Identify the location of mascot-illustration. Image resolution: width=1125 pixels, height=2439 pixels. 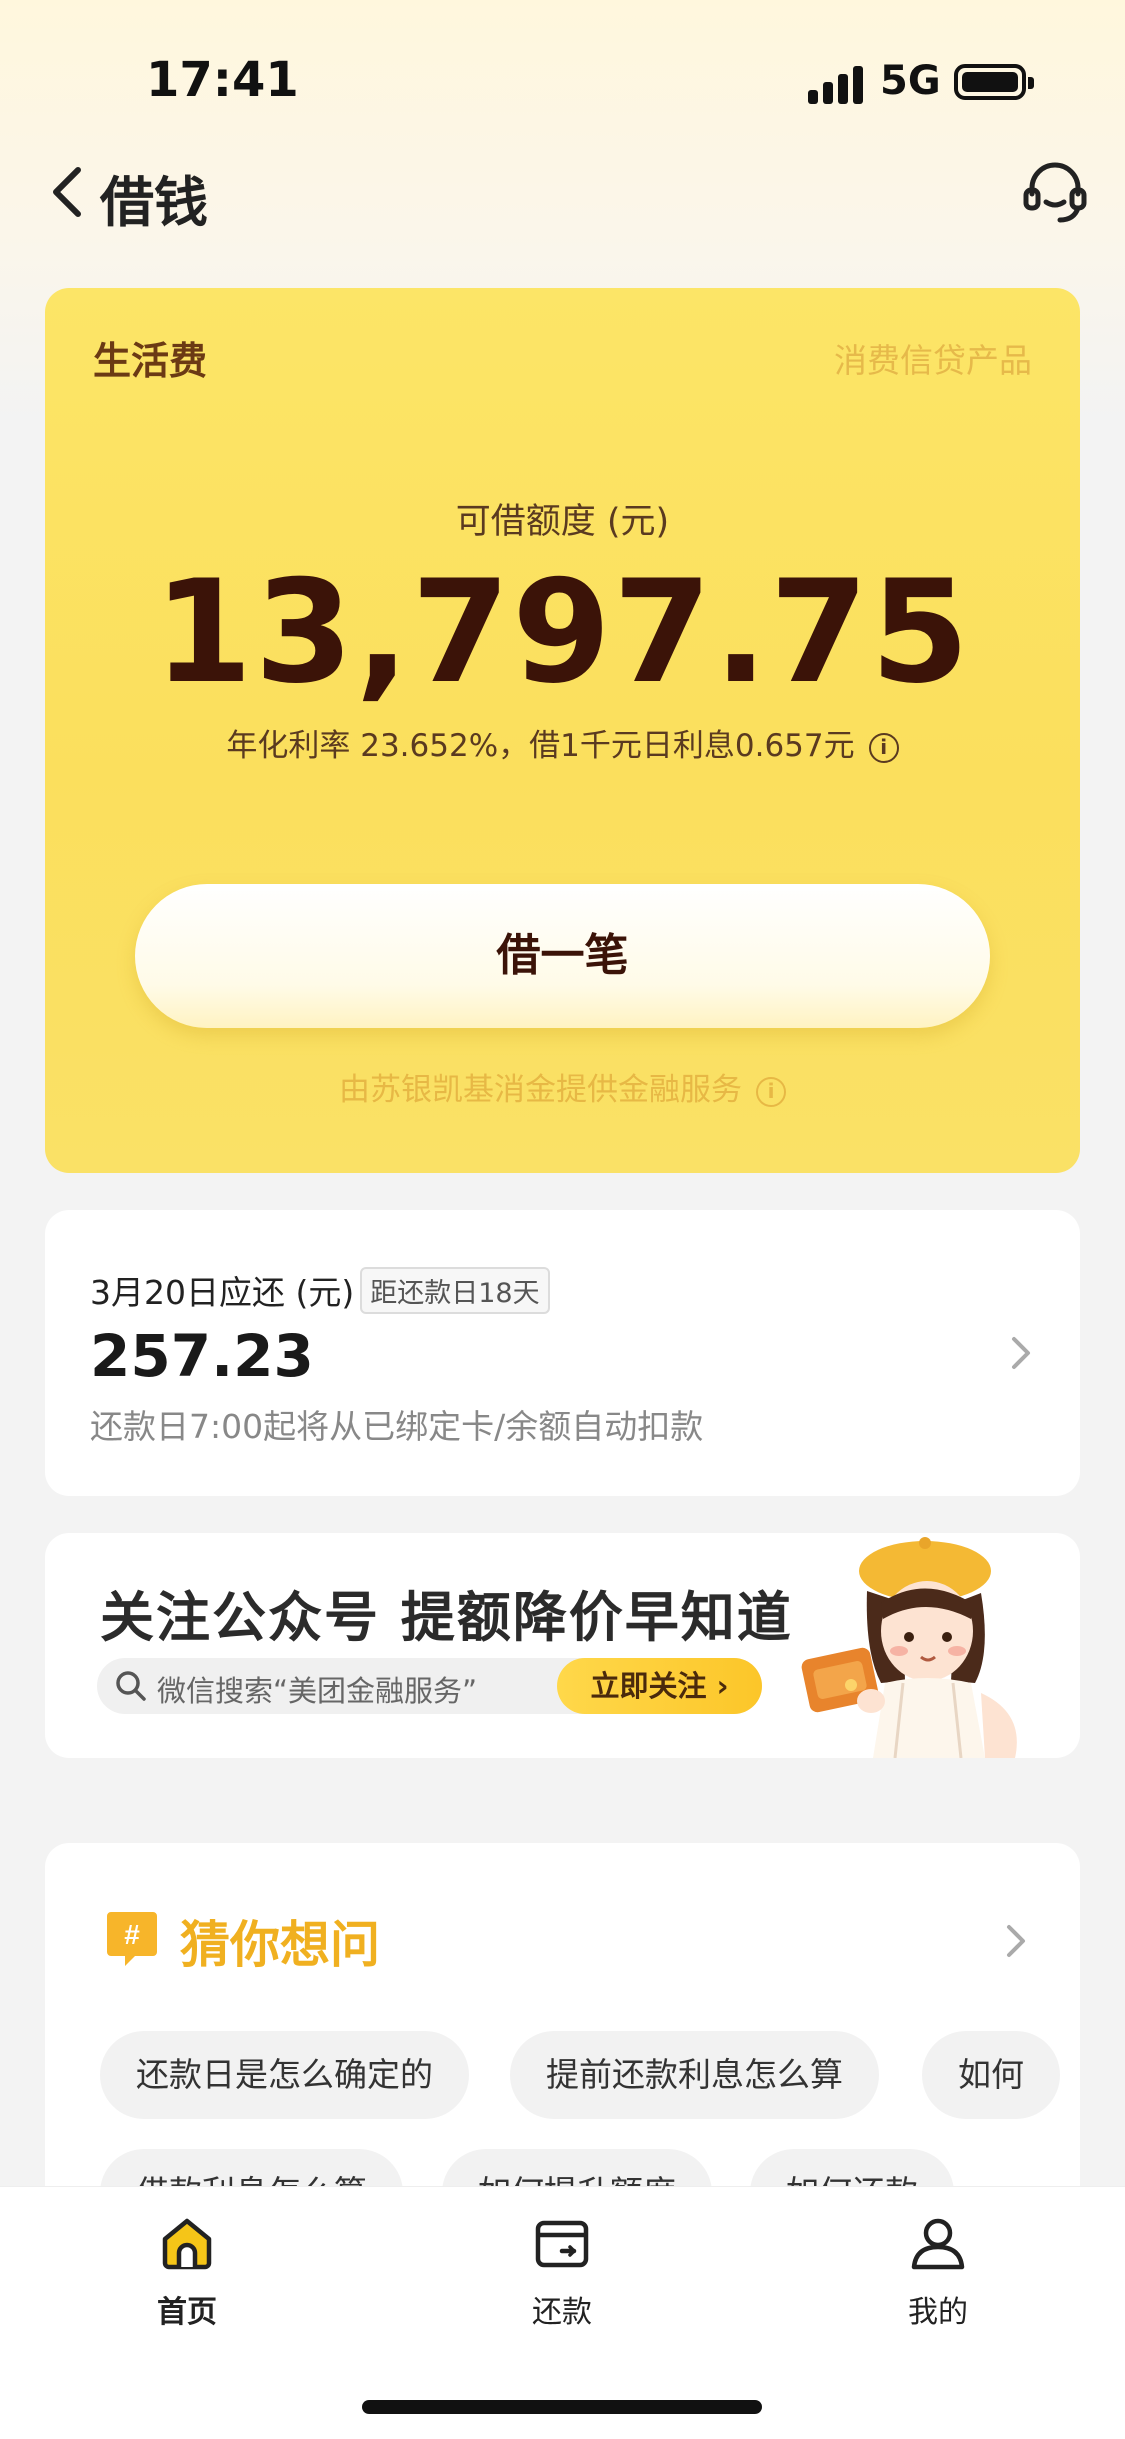
(909, 1647).